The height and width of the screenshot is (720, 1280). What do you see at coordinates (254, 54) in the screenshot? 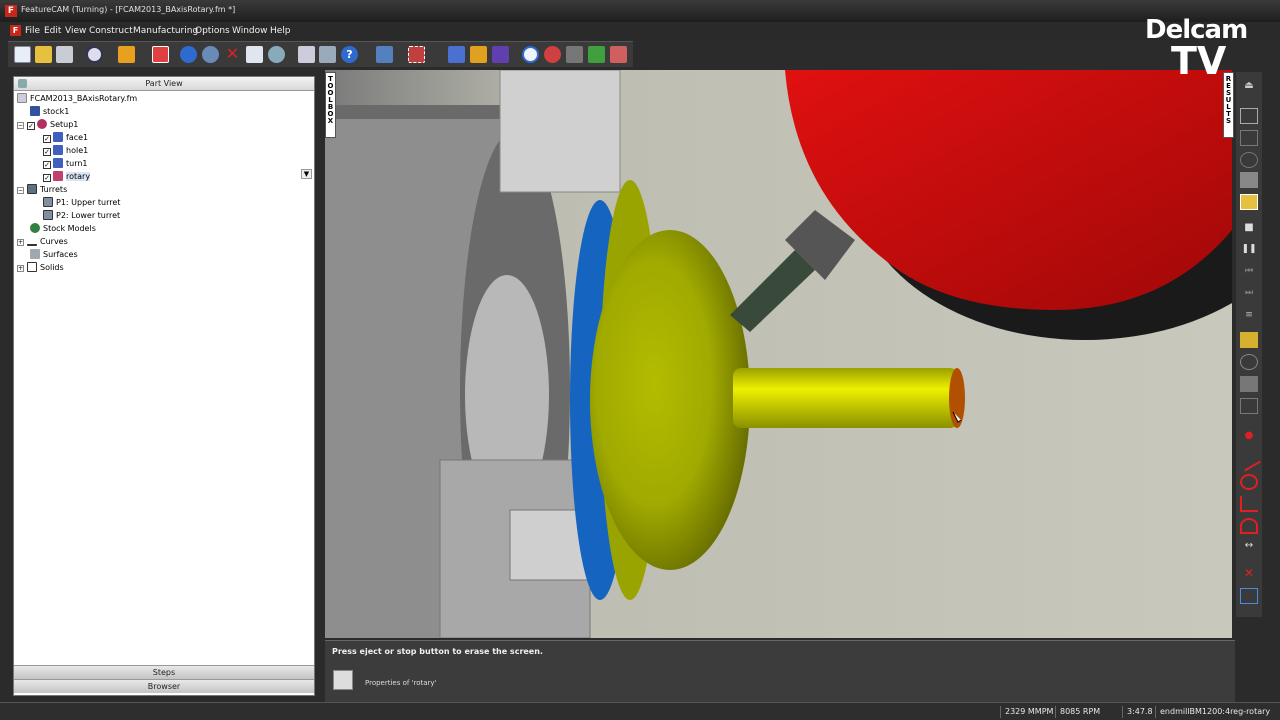
I see `select-arrow-icon` at bounding box center [254, 54].